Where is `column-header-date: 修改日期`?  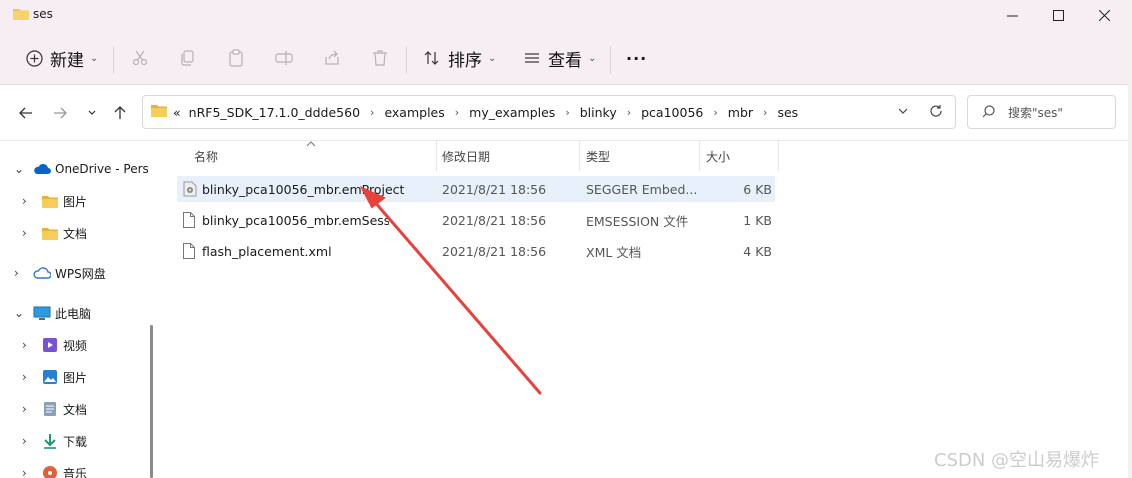 column-header-date: 修改日期 is located at coordinates (466, 156).